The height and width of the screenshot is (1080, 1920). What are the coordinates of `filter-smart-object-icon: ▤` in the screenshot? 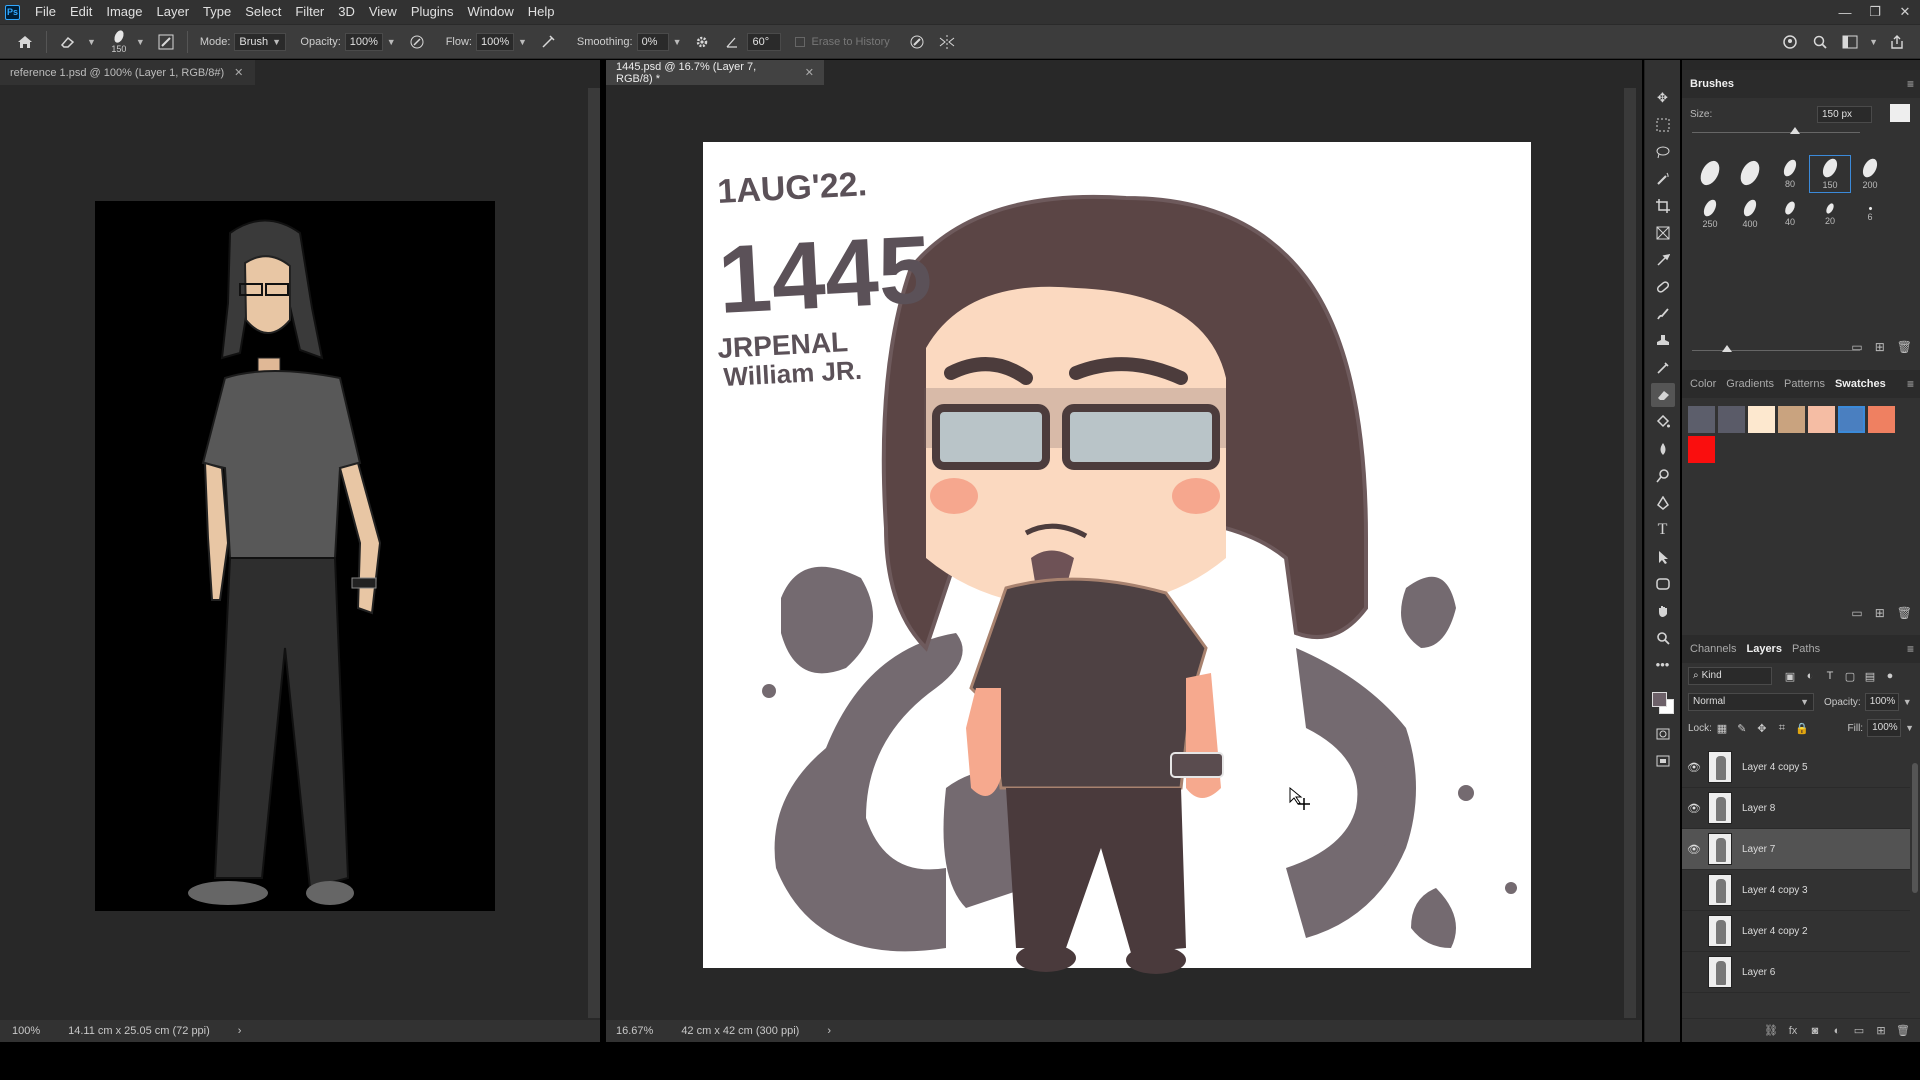 It's located at (1870, 676).